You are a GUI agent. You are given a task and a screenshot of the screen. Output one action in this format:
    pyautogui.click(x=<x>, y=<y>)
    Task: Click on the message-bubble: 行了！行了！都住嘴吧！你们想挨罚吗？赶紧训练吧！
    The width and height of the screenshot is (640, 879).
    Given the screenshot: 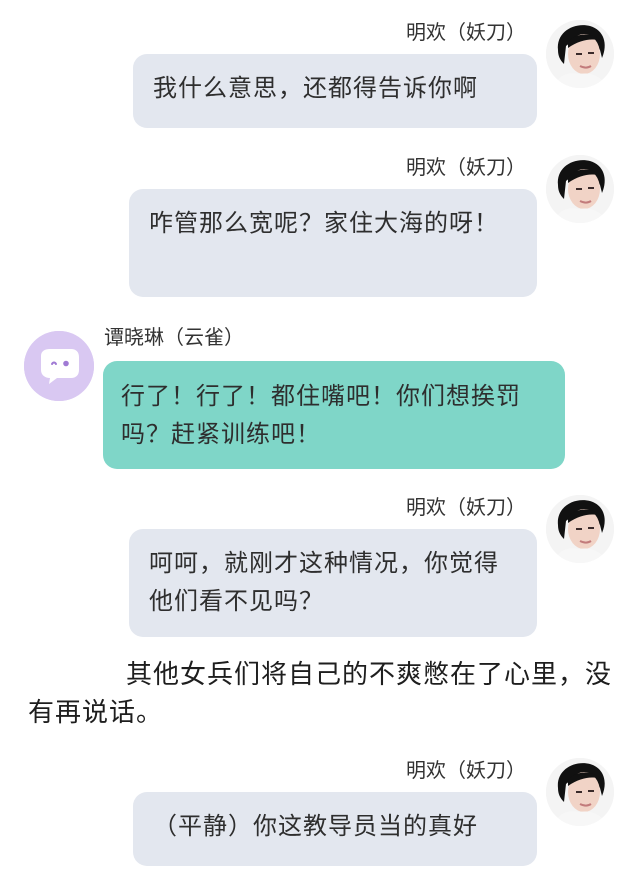 What is the action you would take?
    pyautogui.click(x=334, y=415)
    